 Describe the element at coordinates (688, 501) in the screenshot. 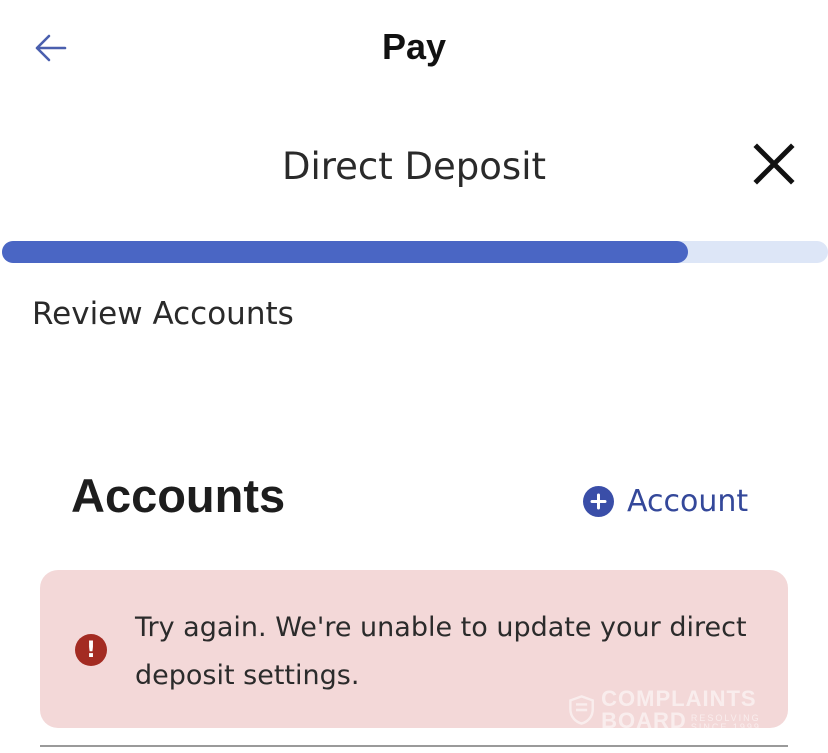

I see `add-account-label: Account` at that location.